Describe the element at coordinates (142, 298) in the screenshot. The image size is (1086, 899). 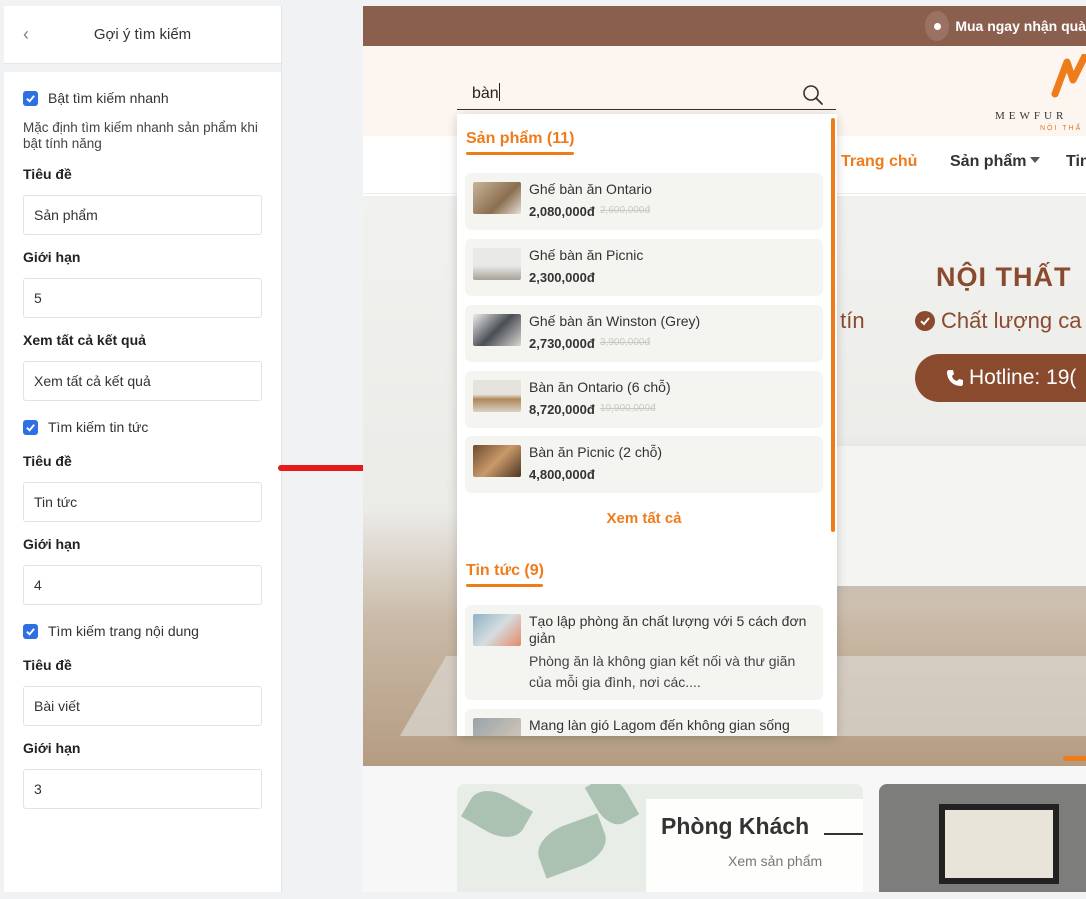
I see `product-limit-field: 5` at that location.